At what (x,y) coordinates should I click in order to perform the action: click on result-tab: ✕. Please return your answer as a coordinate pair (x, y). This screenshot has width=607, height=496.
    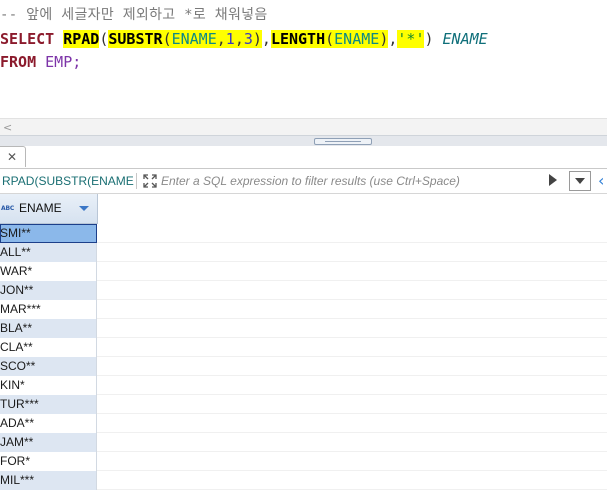
    Looking at the image, I should click on (13, 156).